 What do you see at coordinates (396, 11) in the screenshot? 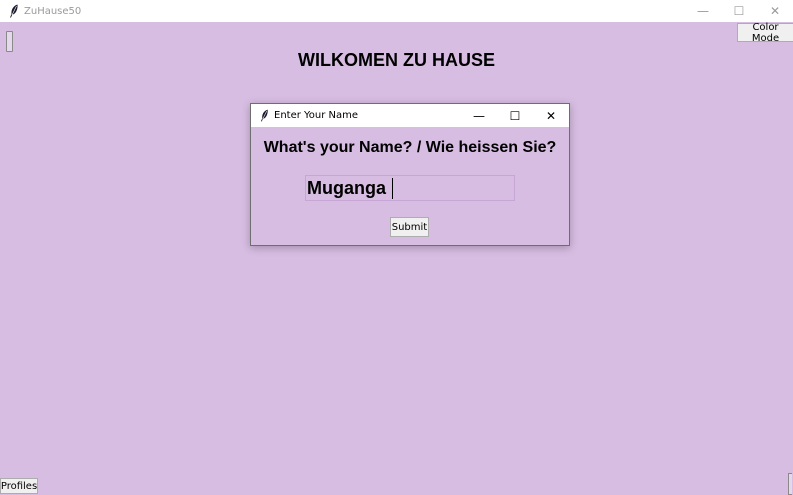
I see `app-titlebar: ZuHause50 — ☐ ✕` at bounding box center [396, 11].